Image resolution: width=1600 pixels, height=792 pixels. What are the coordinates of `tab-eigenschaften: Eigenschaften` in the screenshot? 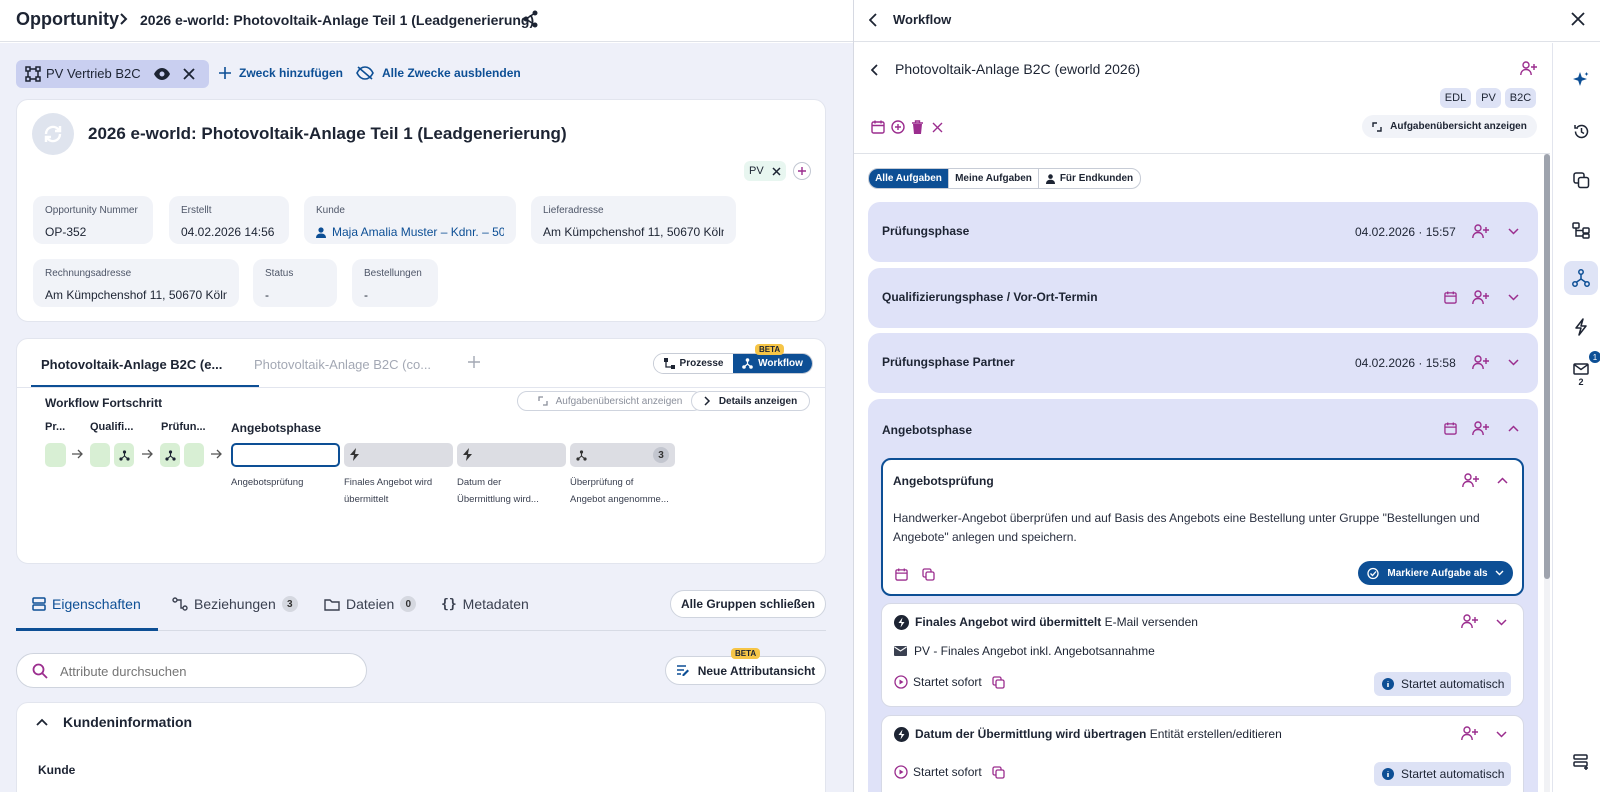 It's located at (86, 604).